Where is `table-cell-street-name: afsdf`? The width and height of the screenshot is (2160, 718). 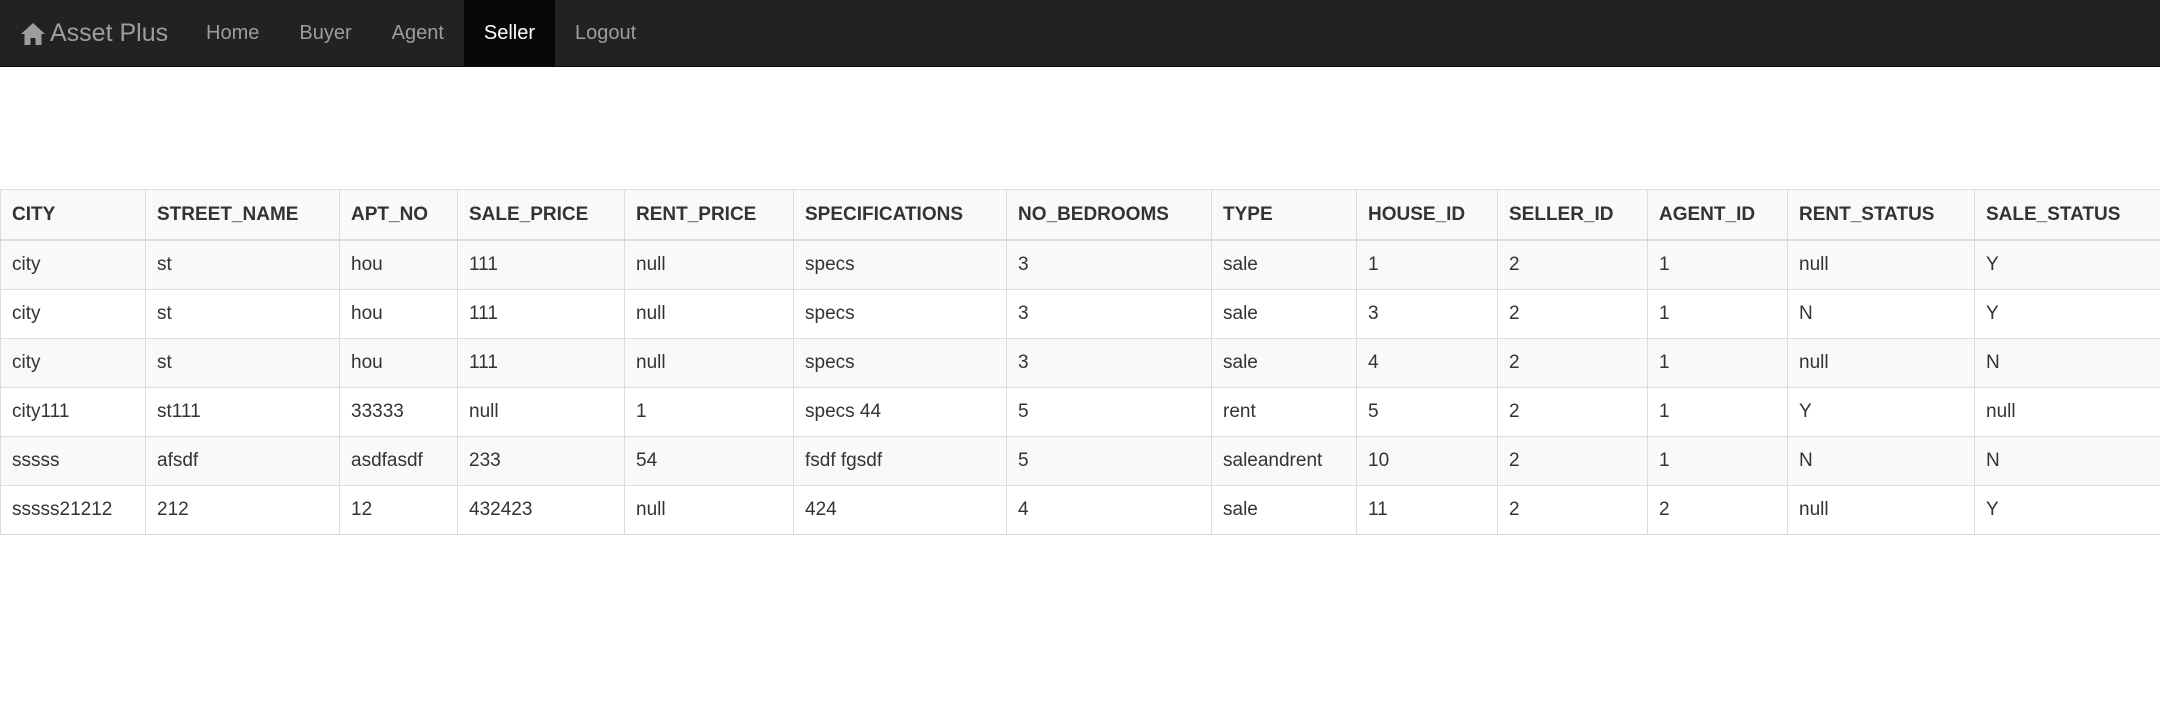
table-cell-street-name: afsdf is located at coordinates (242, 461).